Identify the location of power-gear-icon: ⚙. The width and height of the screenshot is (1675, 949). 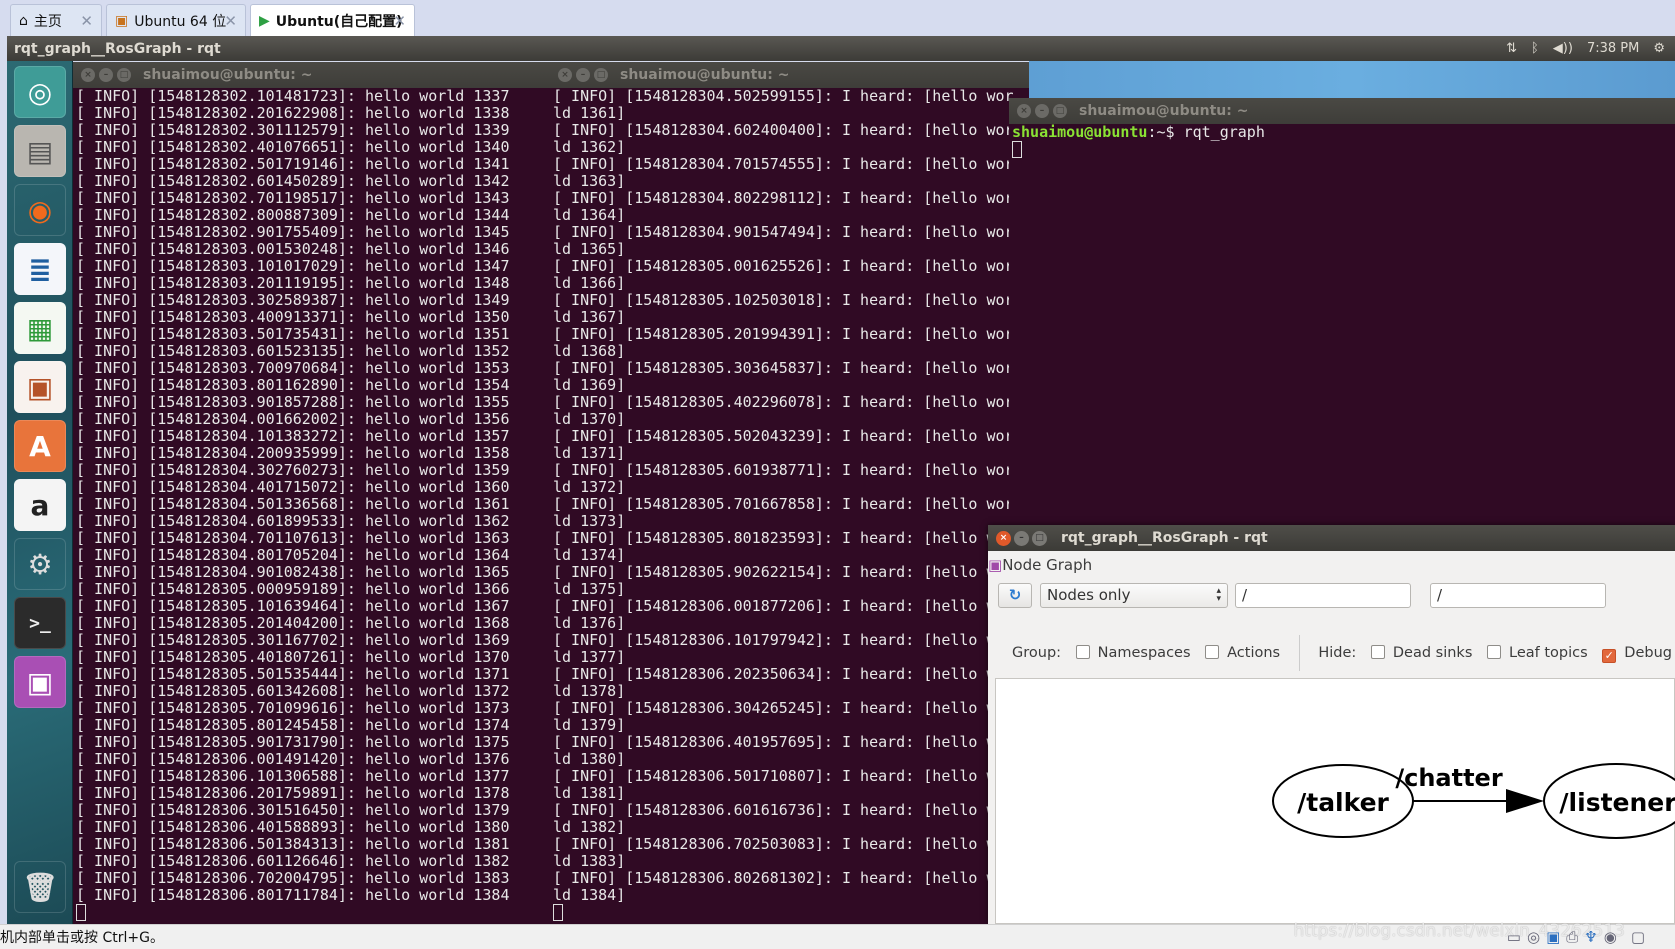
(1659, 48).